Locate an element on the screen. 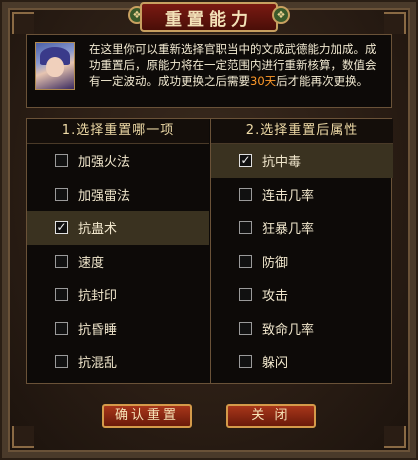 The image size is (418, 460). source-option-label: 速度 is located at coordinates (91, 263).